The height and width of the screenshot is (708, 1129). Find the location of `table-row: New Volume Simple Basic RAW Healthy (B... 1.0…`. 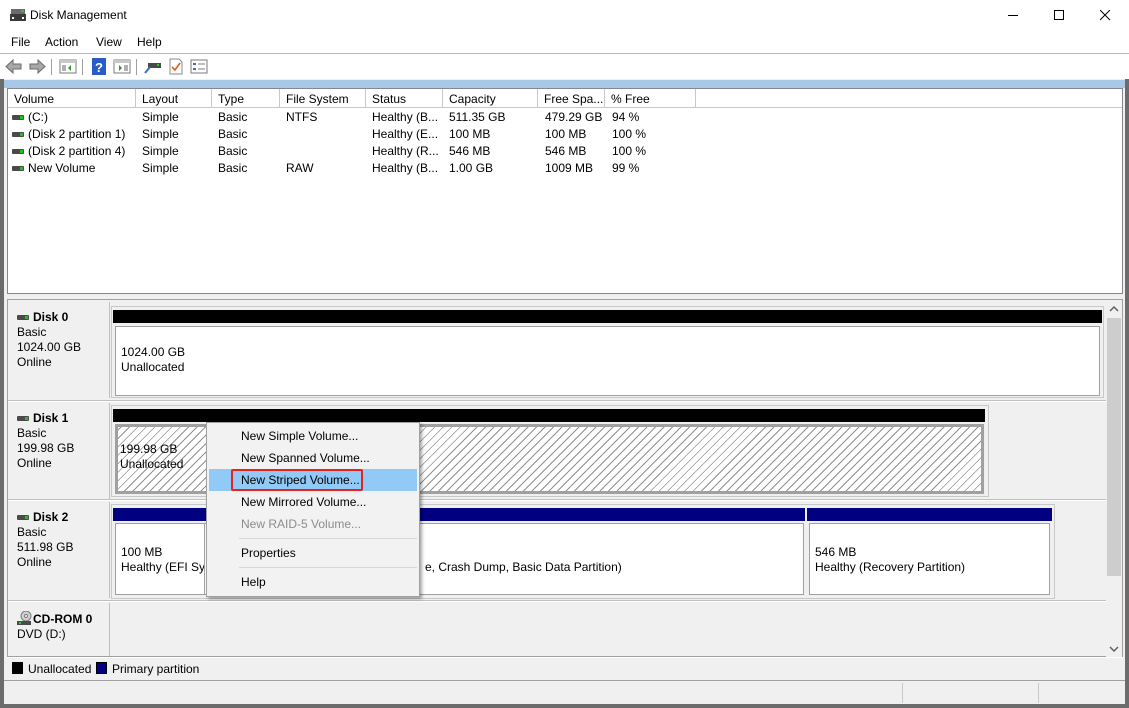

table-row: New Volume Simple Basic RAW Healthy (B... 1.0… is located at coordinates (565, 168).